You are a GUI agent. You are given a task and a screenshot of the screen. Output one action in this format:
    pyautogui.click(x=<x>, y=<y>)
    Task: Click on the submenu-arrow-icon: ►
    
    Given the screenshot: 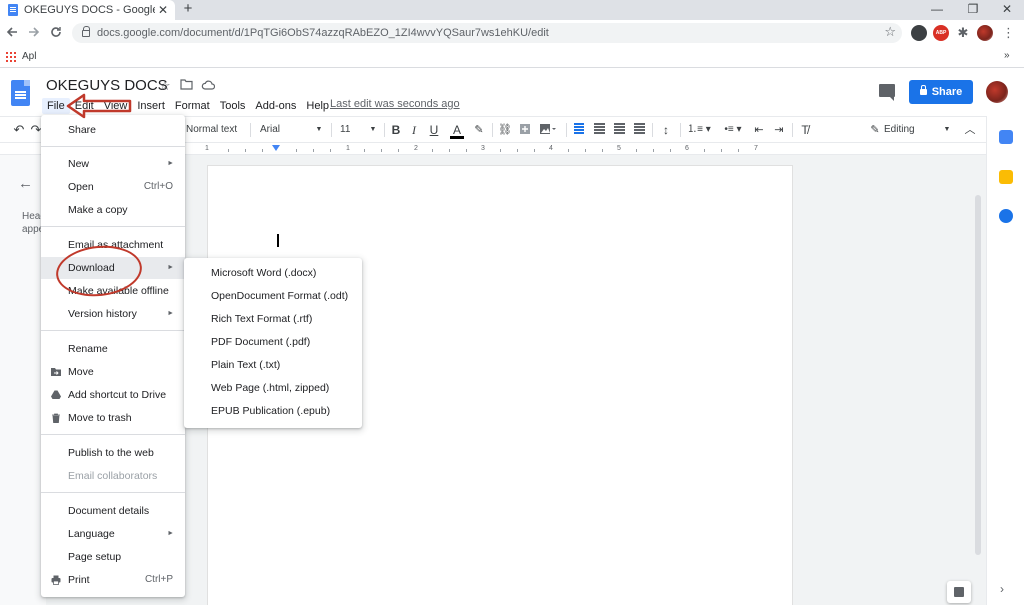 What is the action you would take?
    pyautogui.click(x=170, y=313)
    